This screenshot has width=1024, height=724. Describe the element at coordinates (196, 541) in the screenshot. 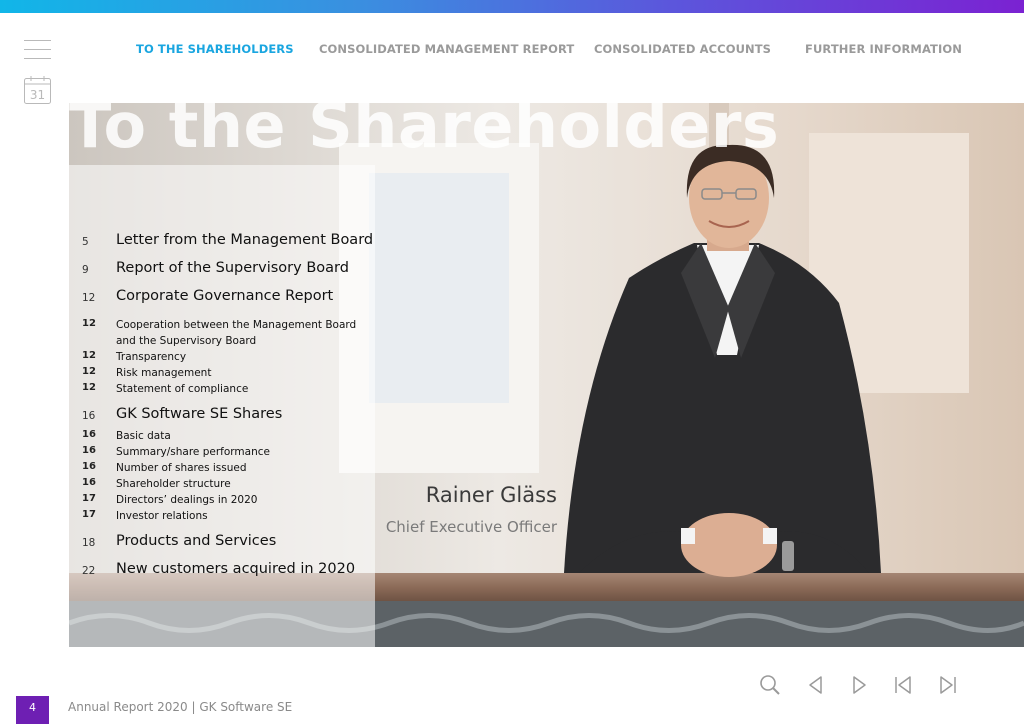

I see `toc-label: Products and Services` at that location.